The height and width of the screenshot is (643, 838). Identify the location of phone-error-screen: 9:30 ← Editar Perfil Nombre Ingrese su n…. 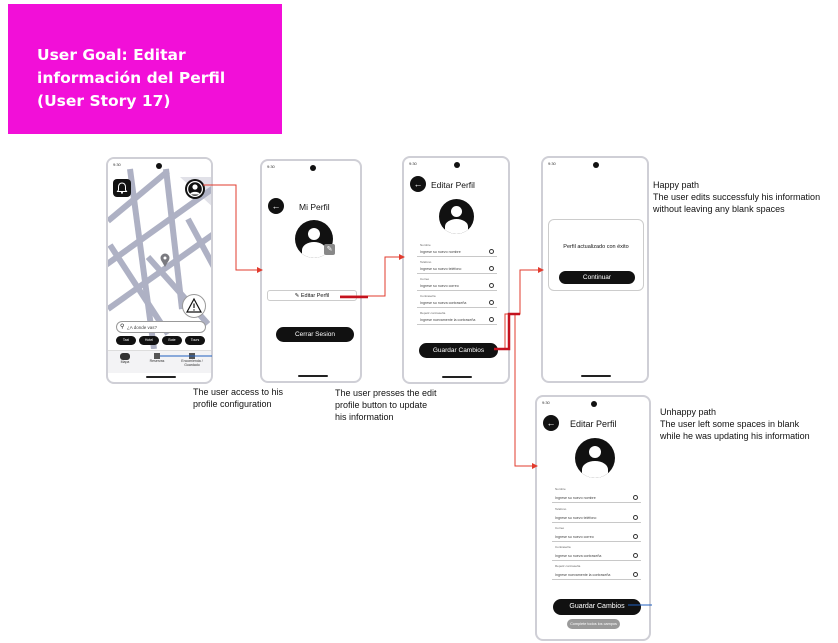
(593, 518).